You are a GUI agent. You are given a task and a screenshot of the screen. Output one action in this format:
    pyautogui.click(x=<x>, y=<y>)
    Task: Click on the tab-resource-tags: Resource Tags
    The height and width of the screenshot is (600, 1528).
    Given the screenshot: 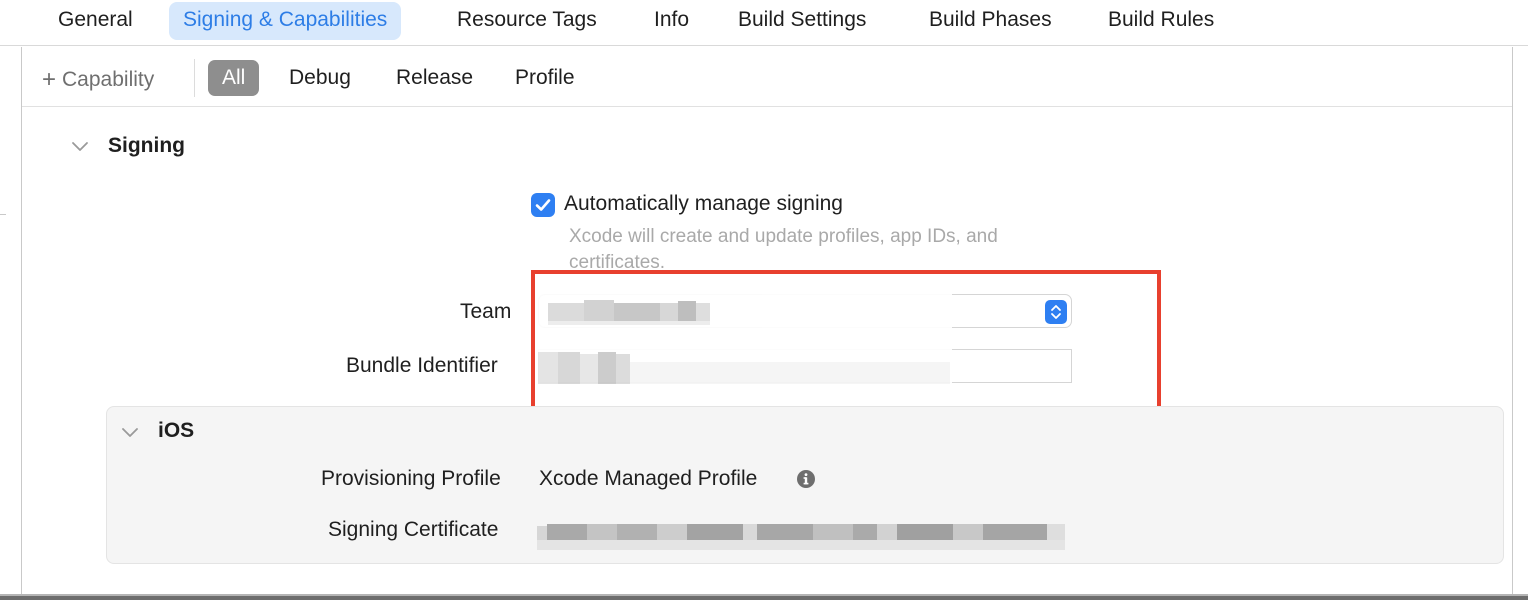 What is the action you would take?
    pyautogui.click(x=527, y=21)
    